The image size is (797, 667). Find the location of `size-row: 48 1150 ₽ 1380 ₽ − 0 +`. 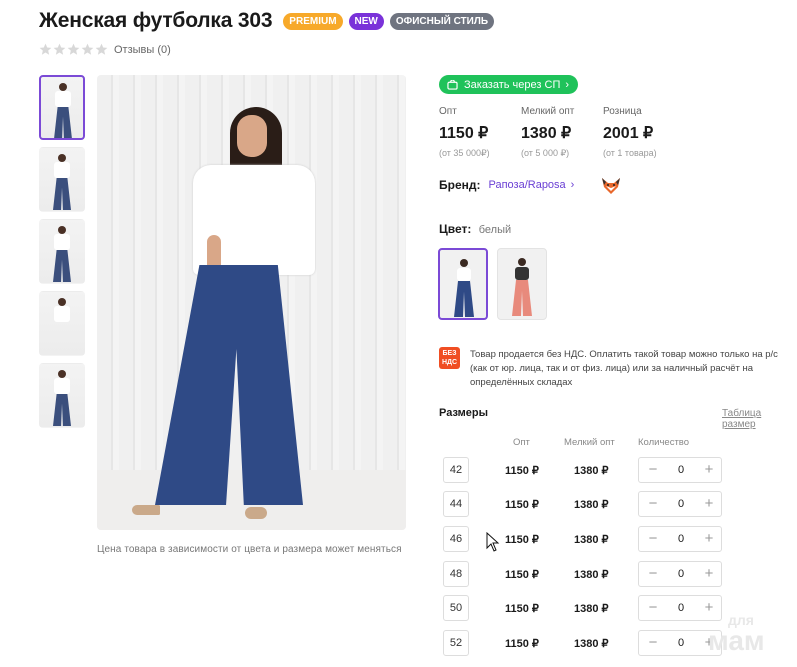

size-row: 48 1150 ₽ 1380 ₽ − 0 + is located at coordinates (588, 574).